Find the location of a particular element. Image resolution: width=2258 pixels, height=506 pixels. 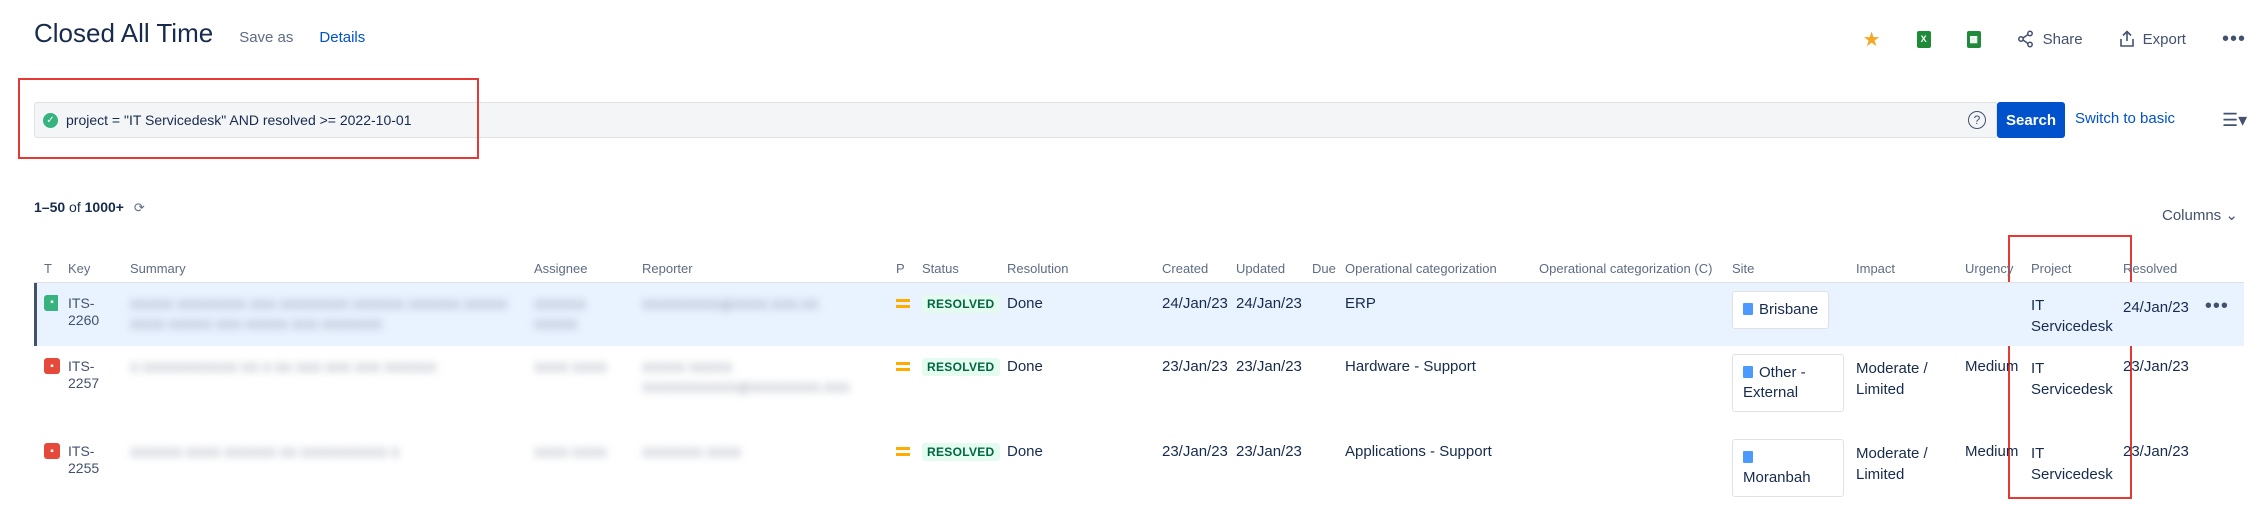

search-button: Search is located at coordinates (2031, 120).